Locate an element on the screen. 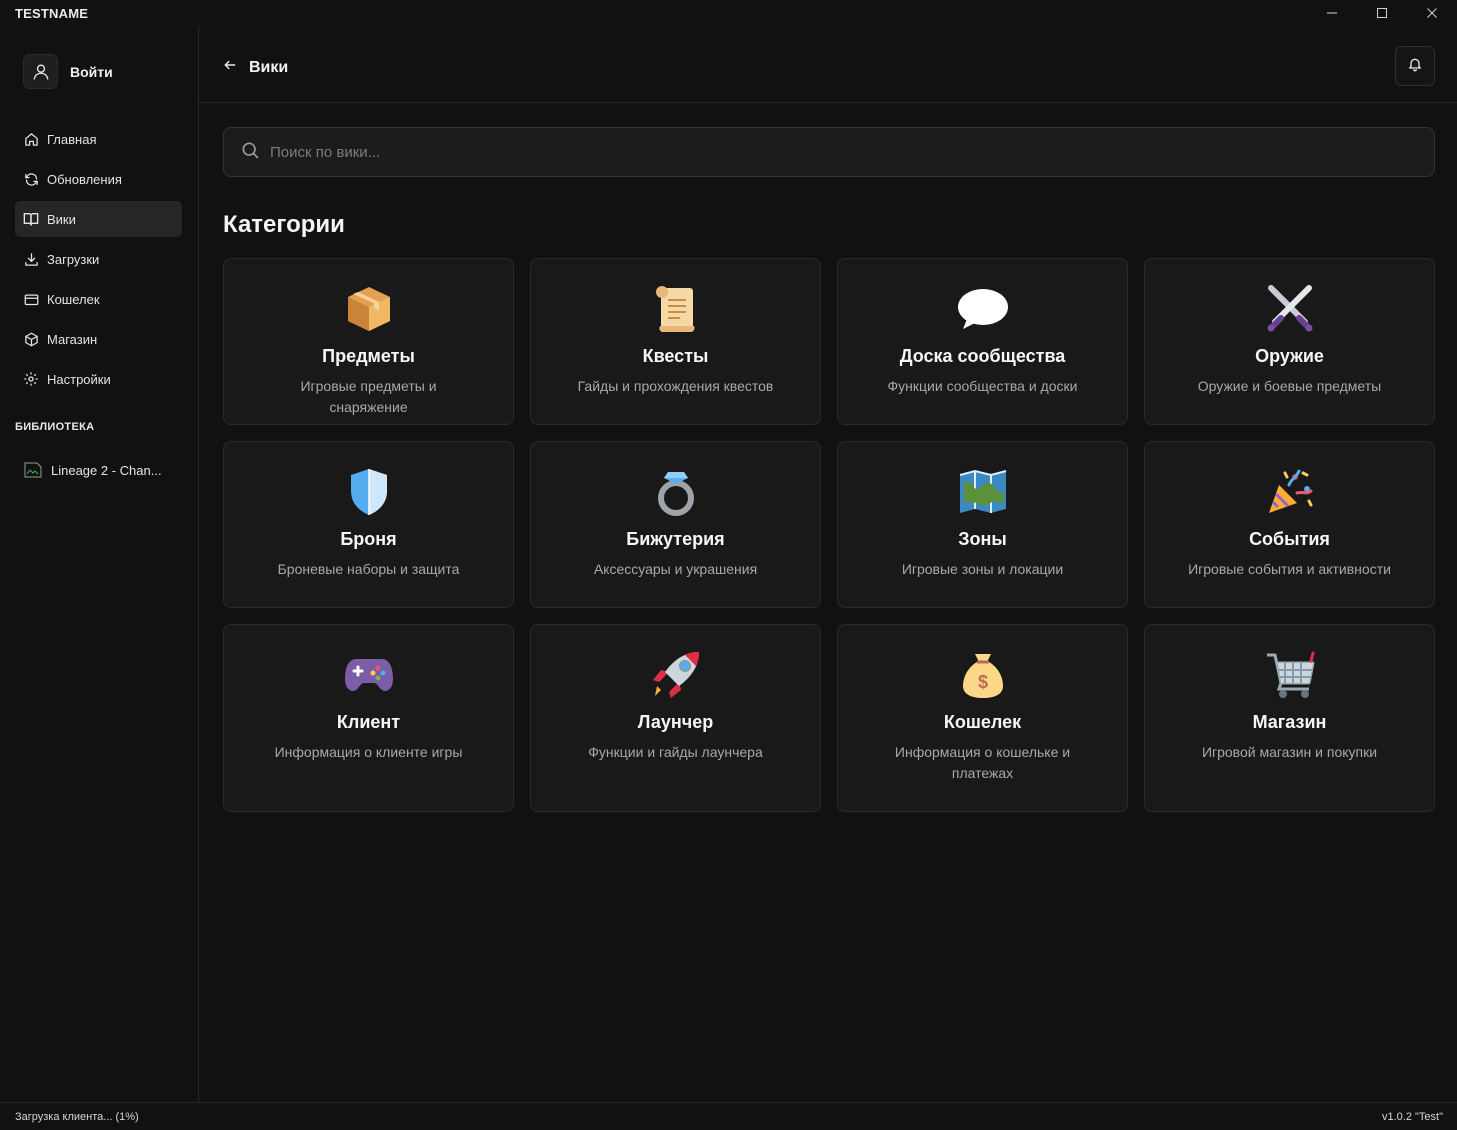  category-card-items: Предметы Игровые предметы и снаряжение is located at coordinates (368, 341).